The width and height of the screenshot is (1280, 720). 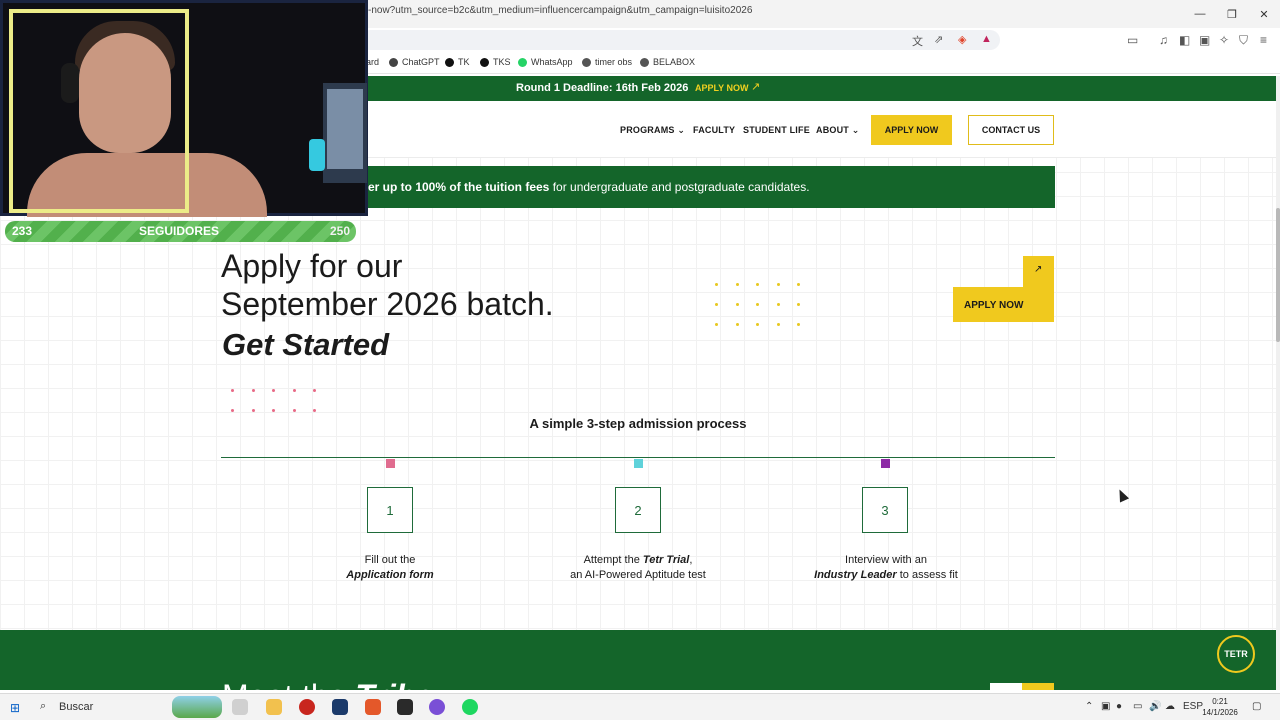 What do you see at coordinates (373, 707) in the screenshot?
I see `brave-icon` at bounding box center [373, 707].